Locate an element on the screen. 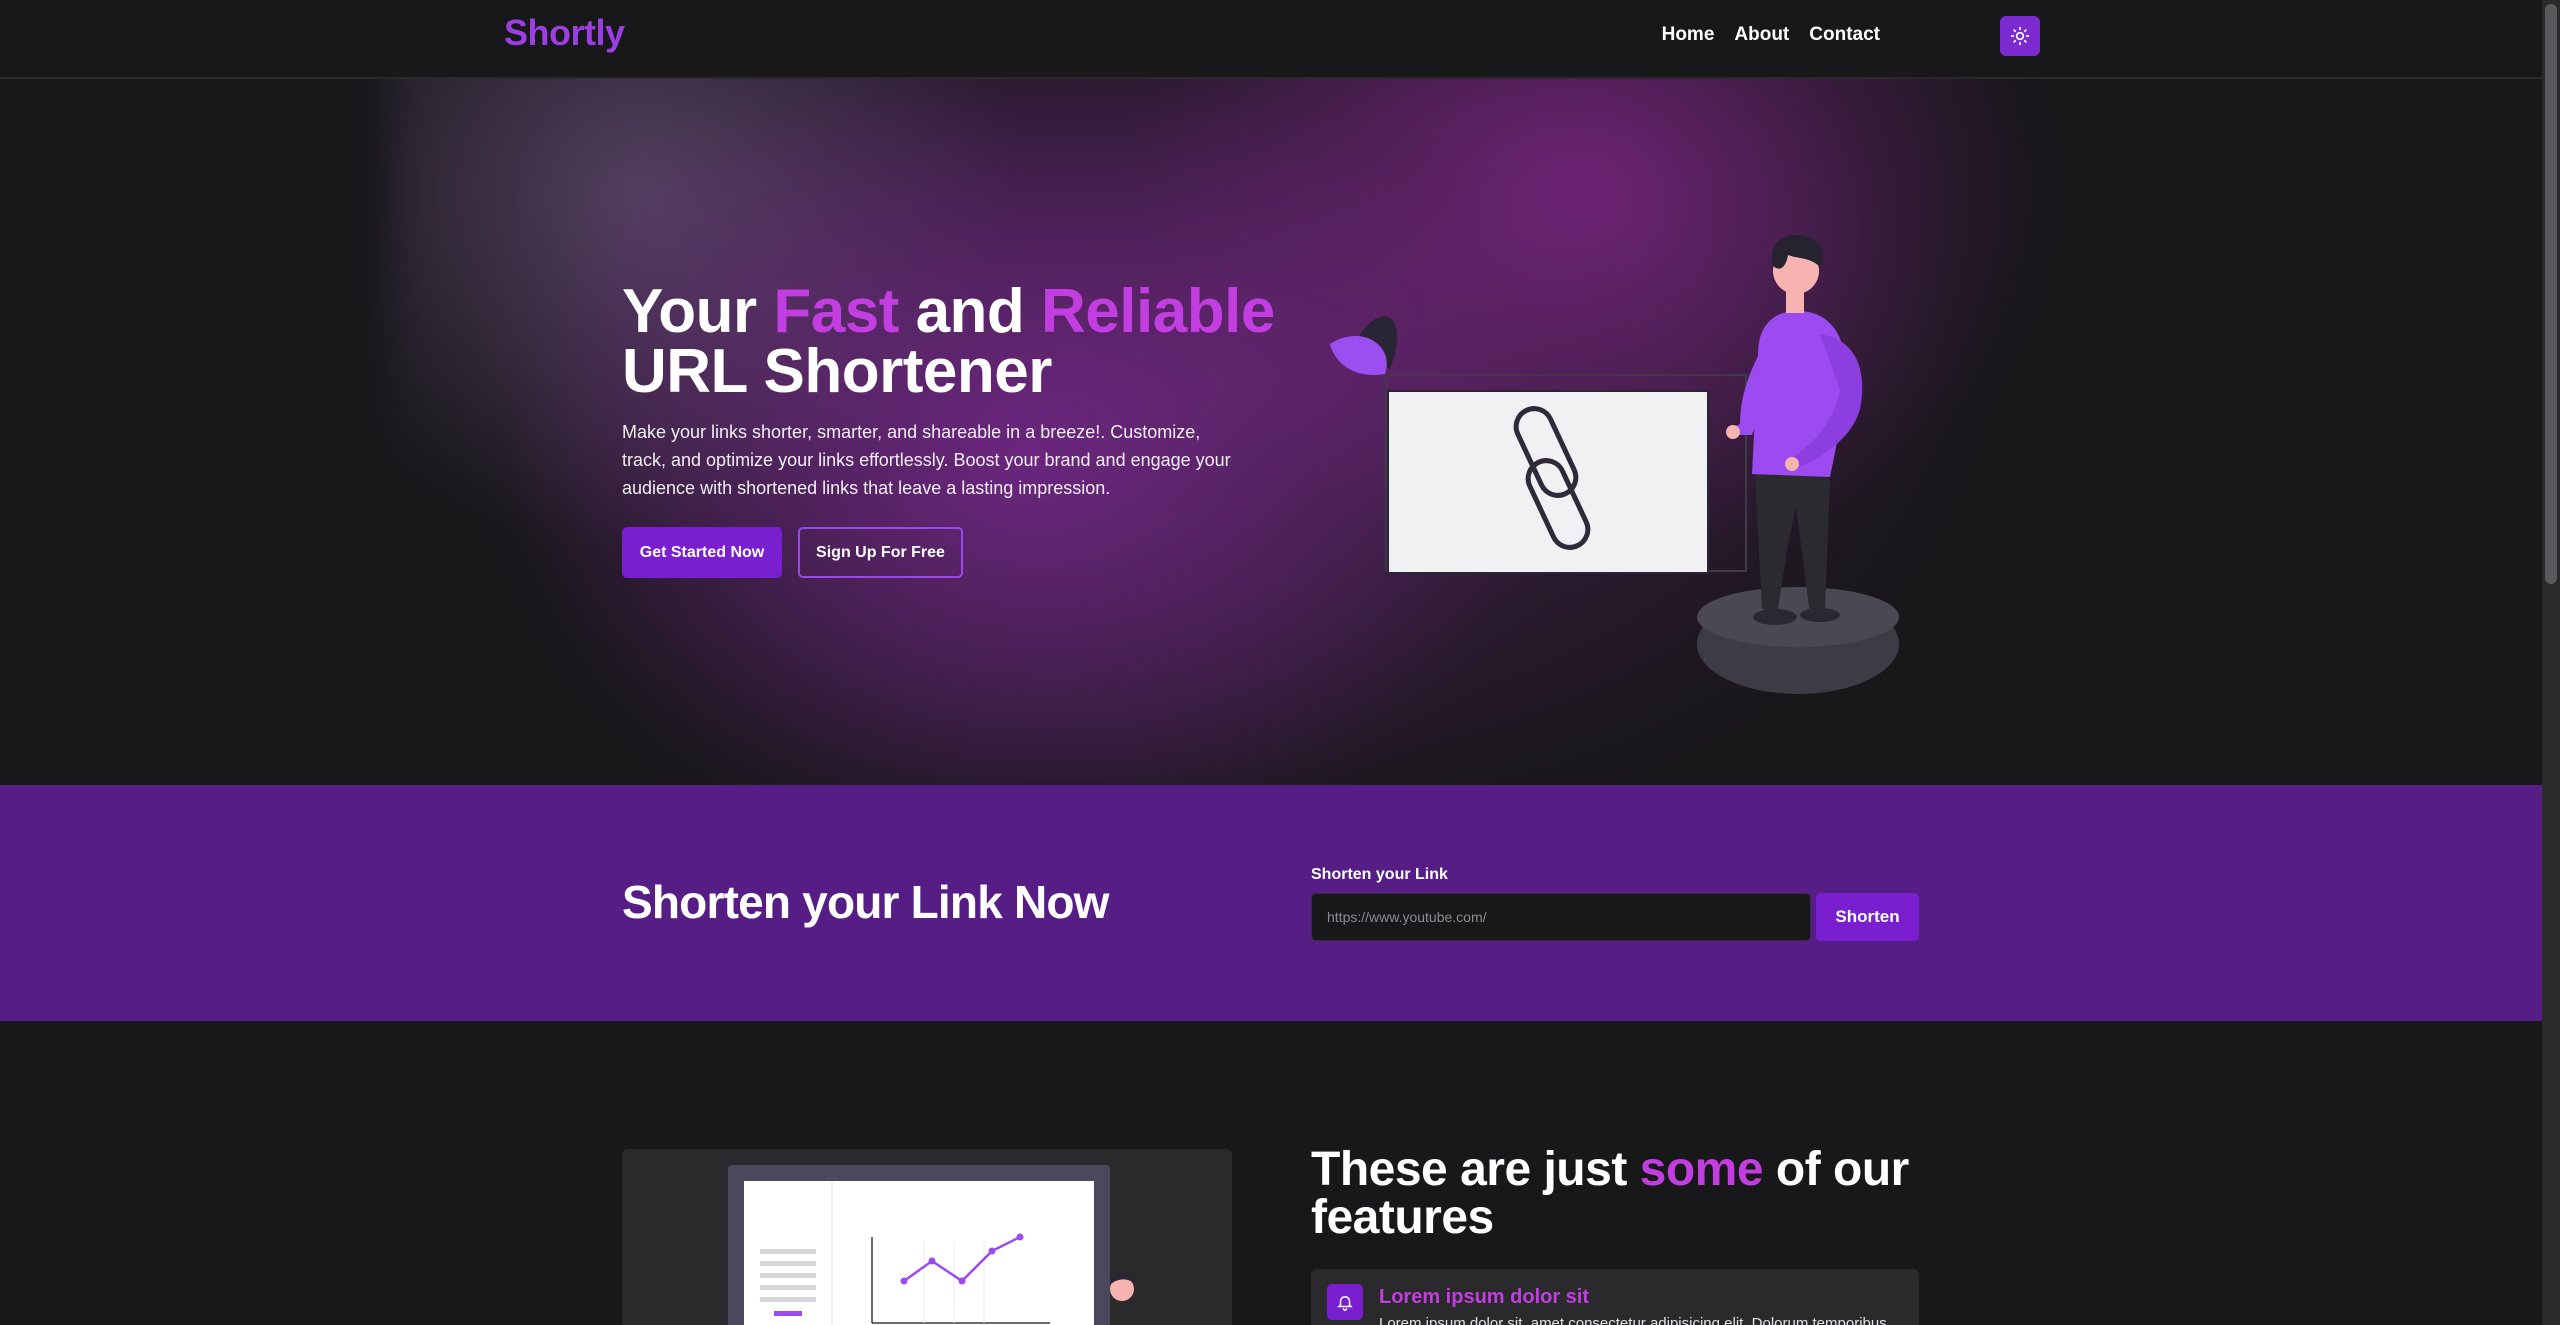 This screenshot has width=2560, height=1325. sign-up-button: Sign Up For Free is located at coordinates (880, 552).